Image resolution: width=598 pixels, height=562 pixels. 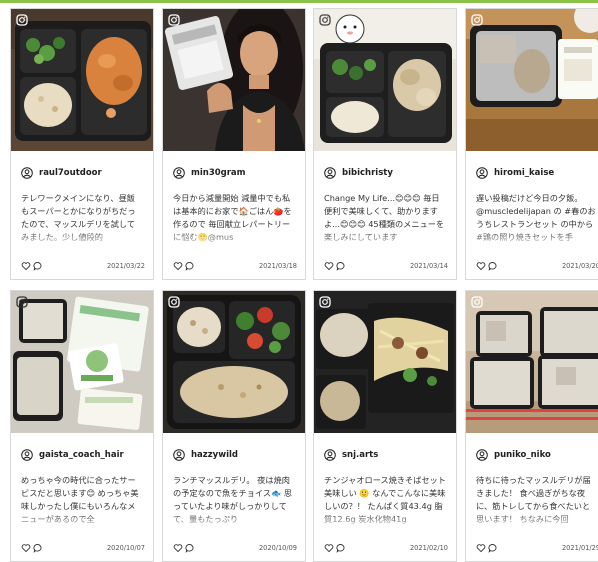 I want to click on post-user: gaista_coach_hair, so click(x=72, y=455).